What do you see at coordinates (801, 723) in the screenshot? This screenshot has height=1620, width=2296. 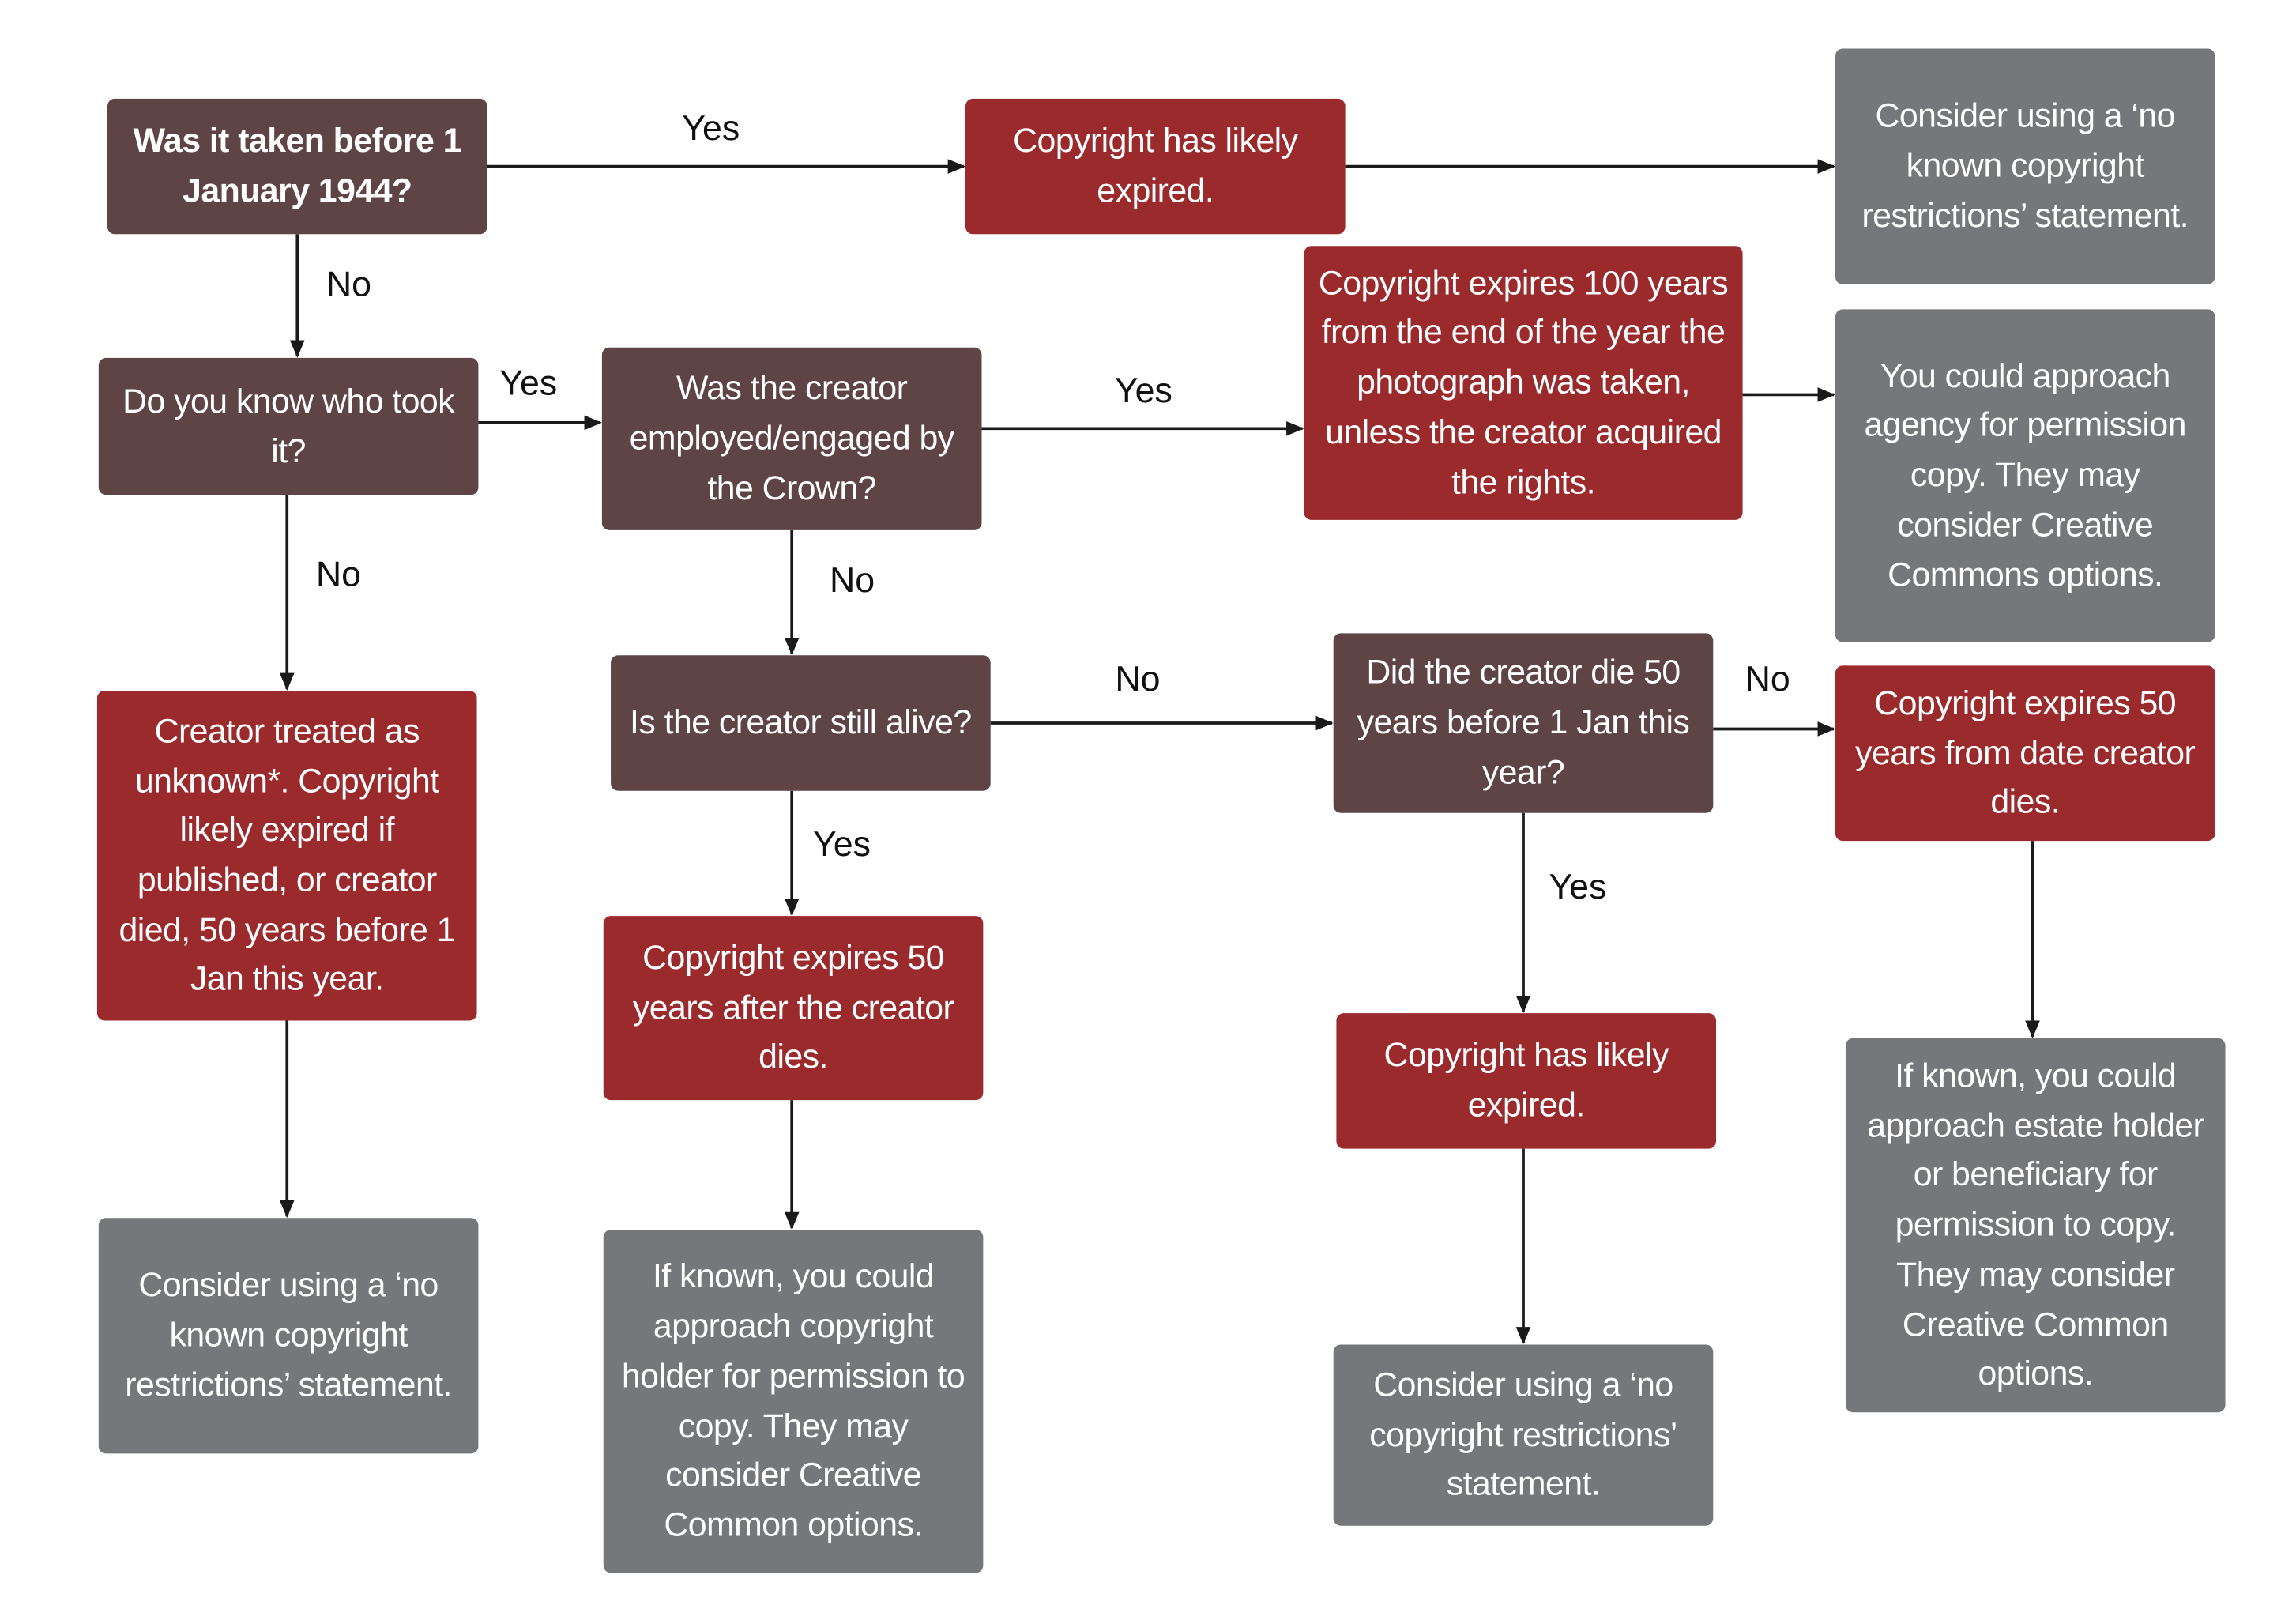 I see `question-alive: Is the creator still alive?` at bounding box center [801, 723].